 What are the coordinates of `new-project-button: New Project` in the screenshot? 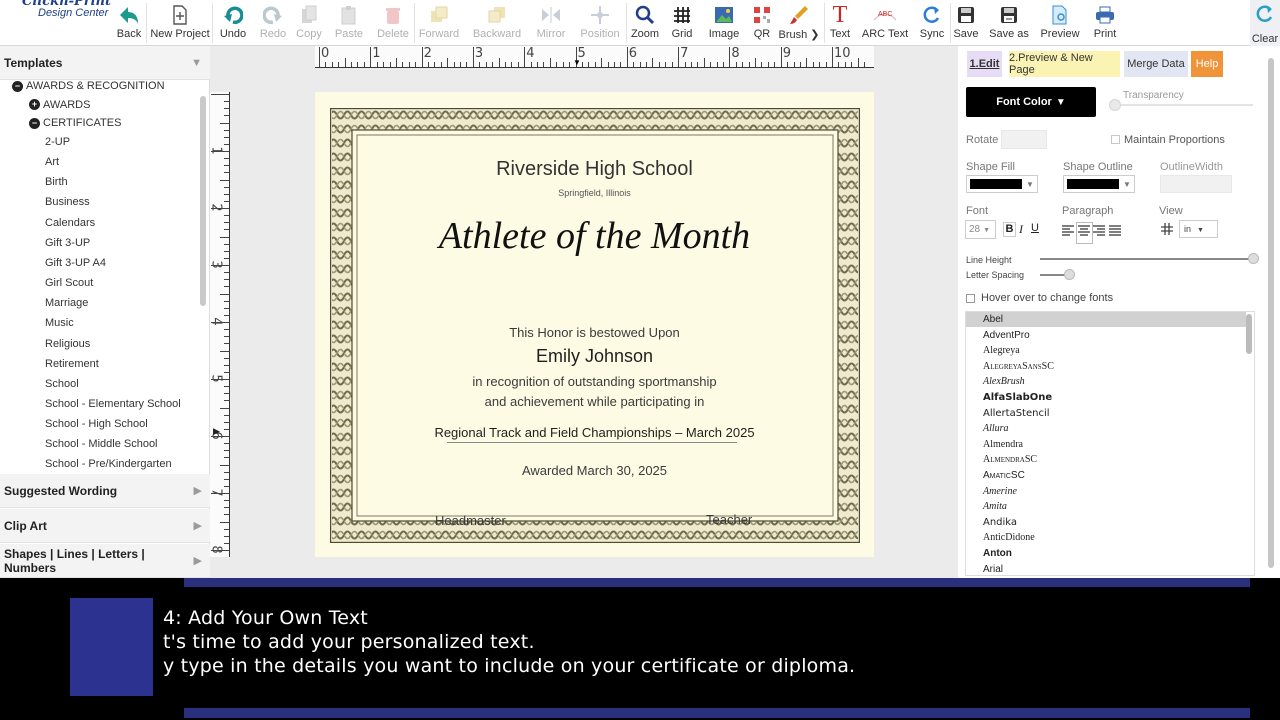 It's located at (180, 24).